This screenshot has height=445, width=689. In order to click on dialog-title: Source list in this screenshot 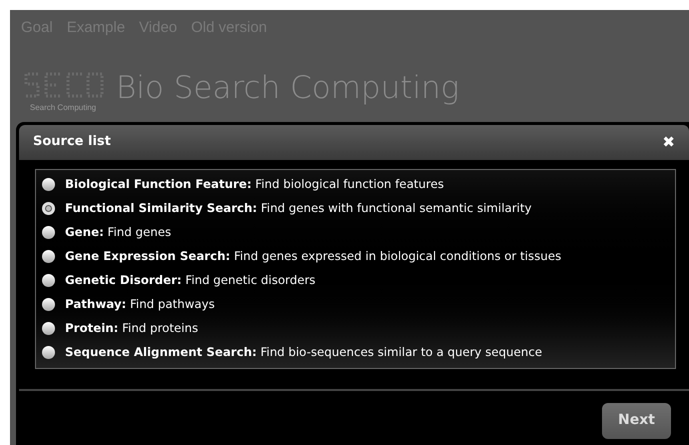, I will do `click(72, 142)`.